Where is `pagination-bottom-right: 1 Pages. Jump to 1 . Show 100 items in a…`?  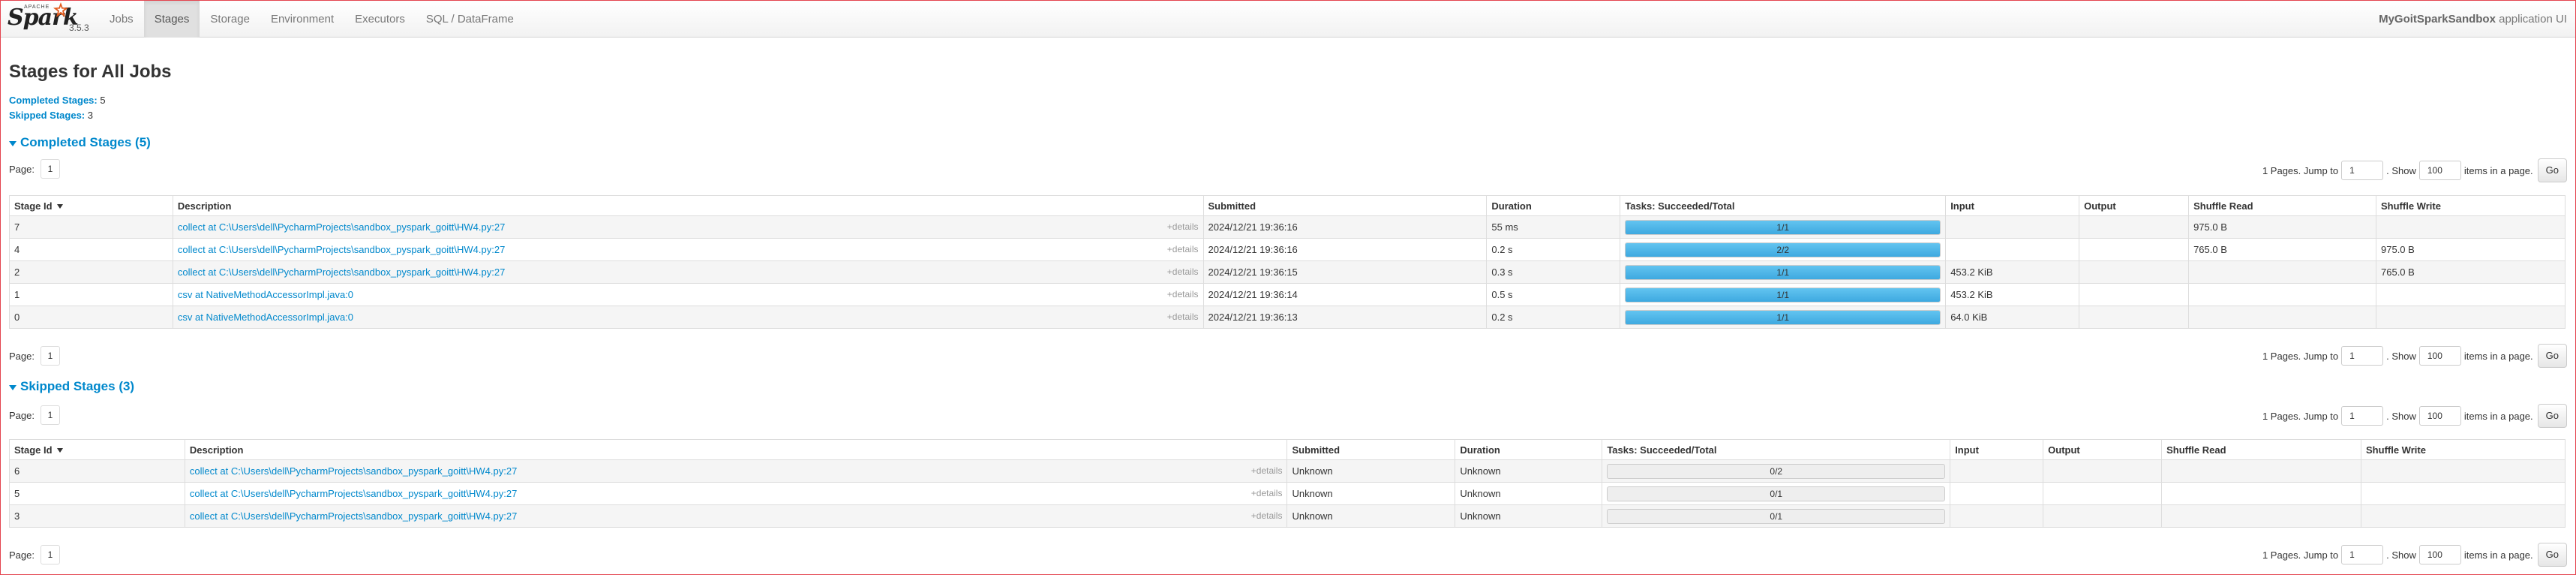 pagination-bottom-right: 1 Pages. Jump to 1 . Show 100 items in a… is located at coordinates (2414, 555).